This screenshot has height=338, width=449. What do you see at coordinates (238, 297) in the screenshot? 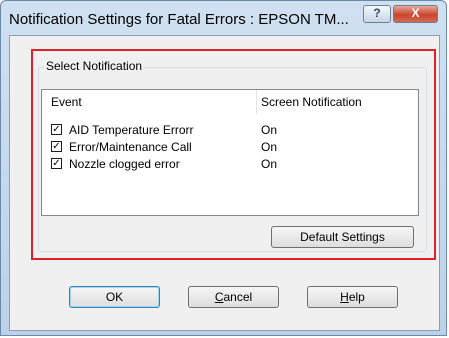
I see `cancel-label: ancel` at bounding box center [238, 297].